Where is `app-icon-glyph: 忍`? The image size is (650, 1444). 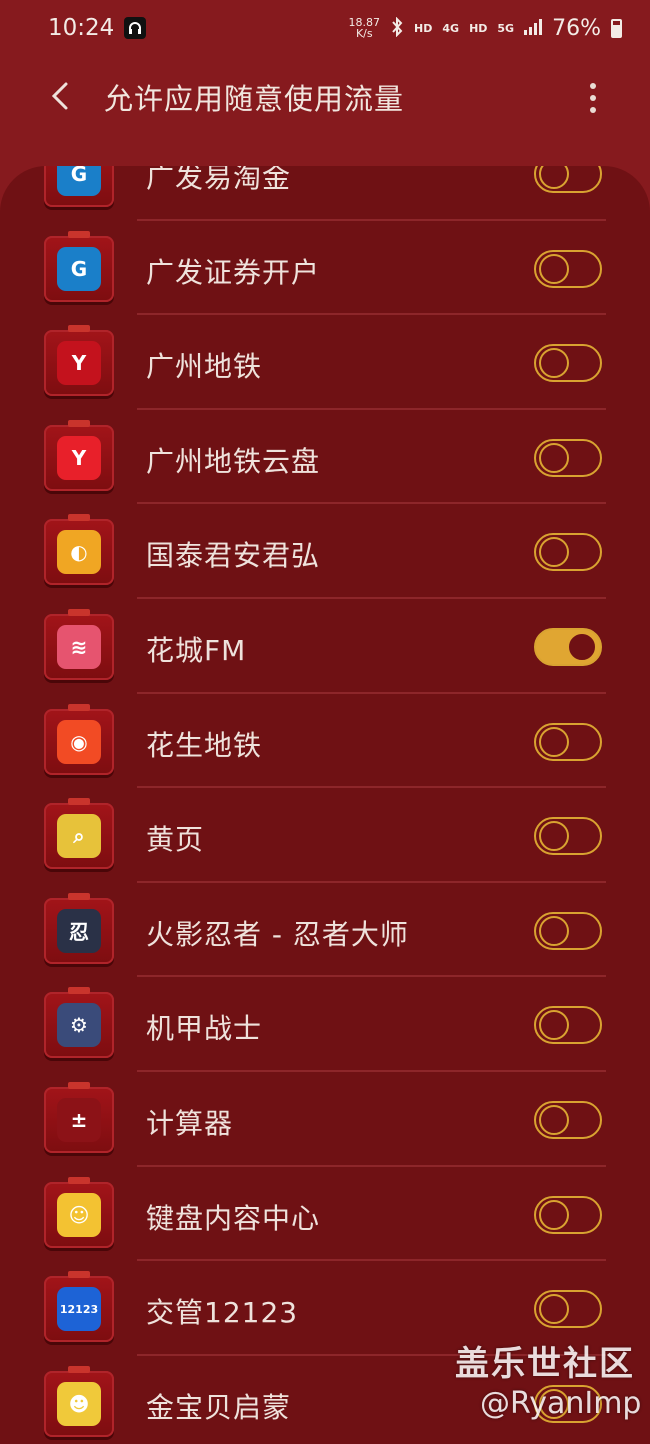 app-icon-glyph: 忍 is located at coordinates (79, 930).